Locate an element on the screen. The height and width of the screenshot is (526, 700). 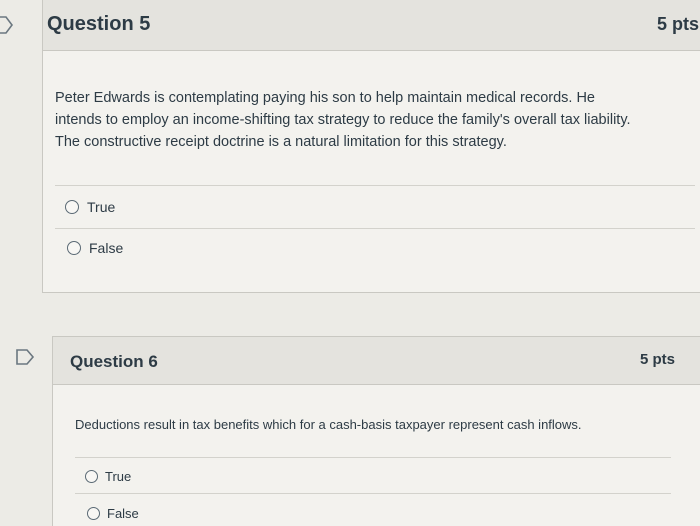
question-title: Question 5 is located at coordinates (99, 24).